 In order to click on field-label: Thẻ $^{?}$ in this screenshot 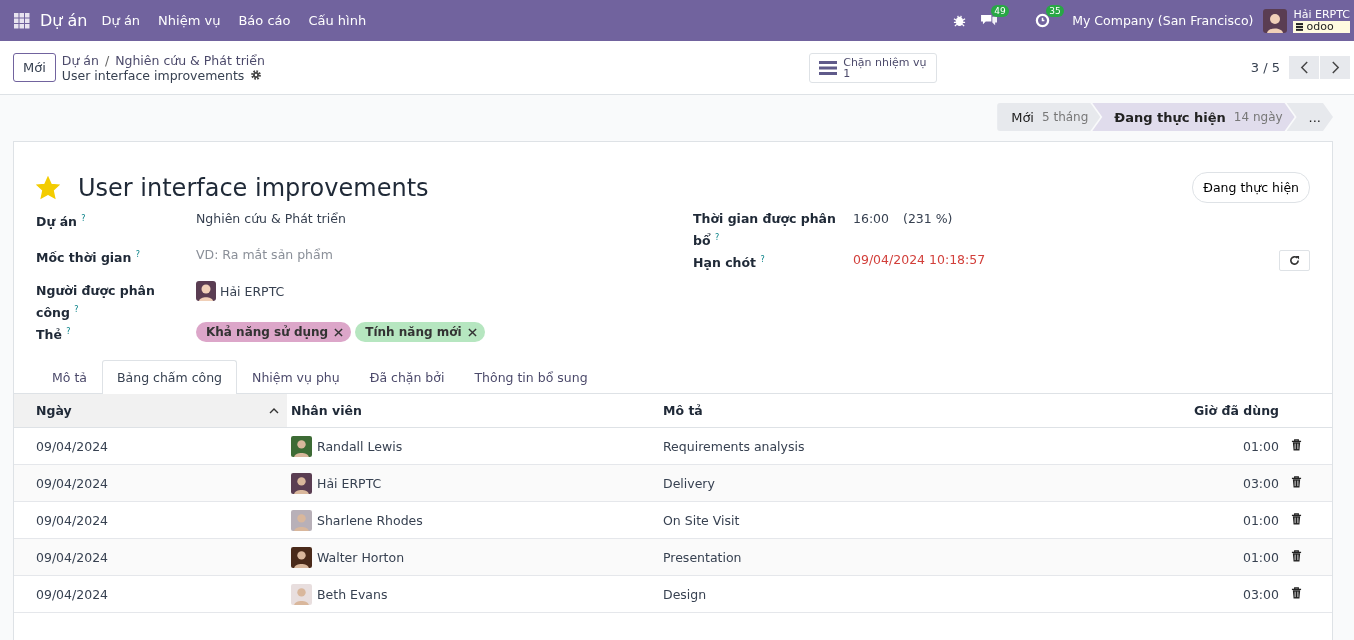, I will do `click(53, 335)`.